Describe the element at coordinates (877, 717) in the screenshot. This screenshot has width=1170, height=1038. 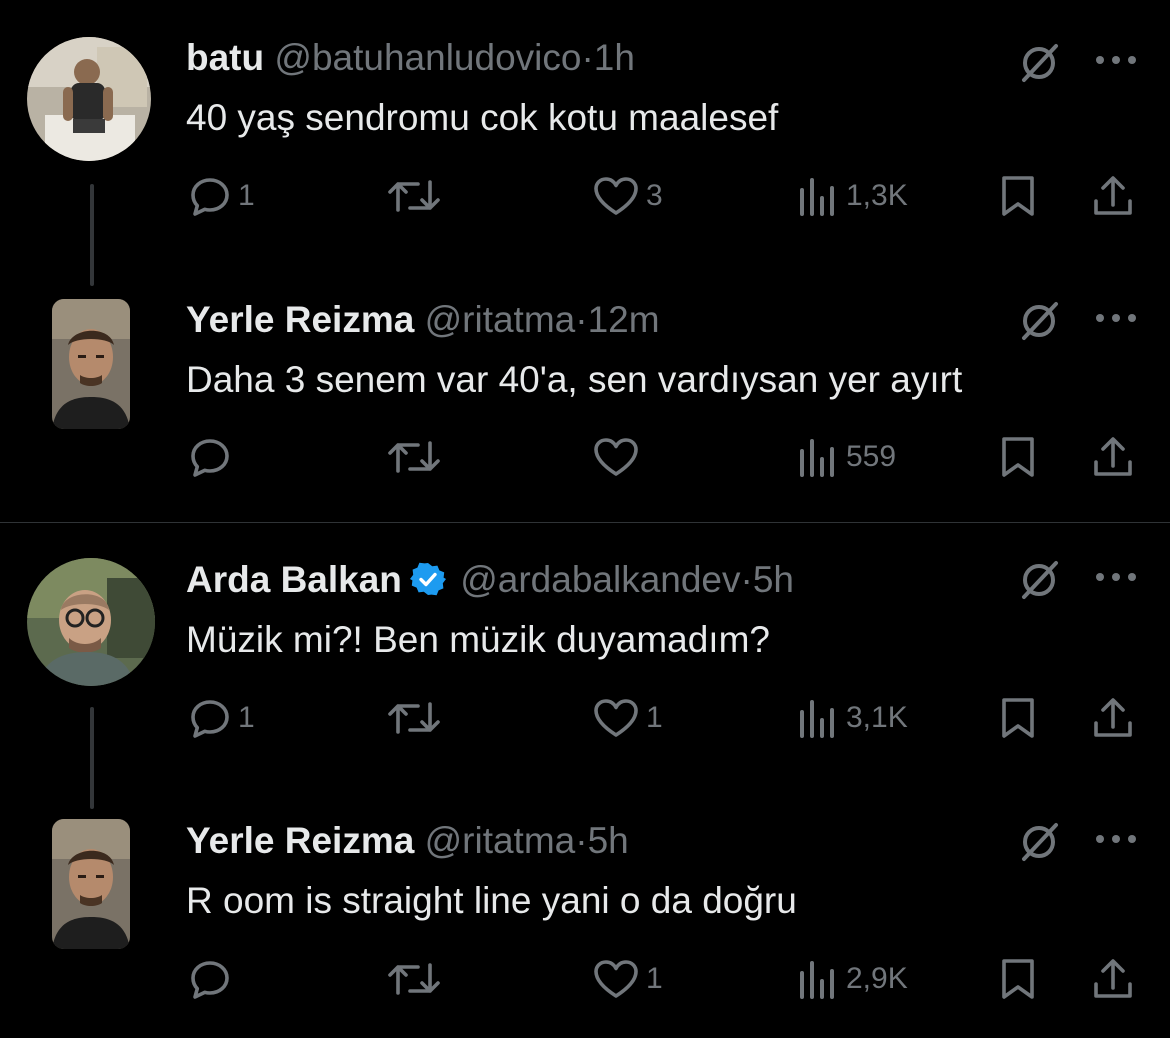
I see `views-count: 3,1K` at that location.